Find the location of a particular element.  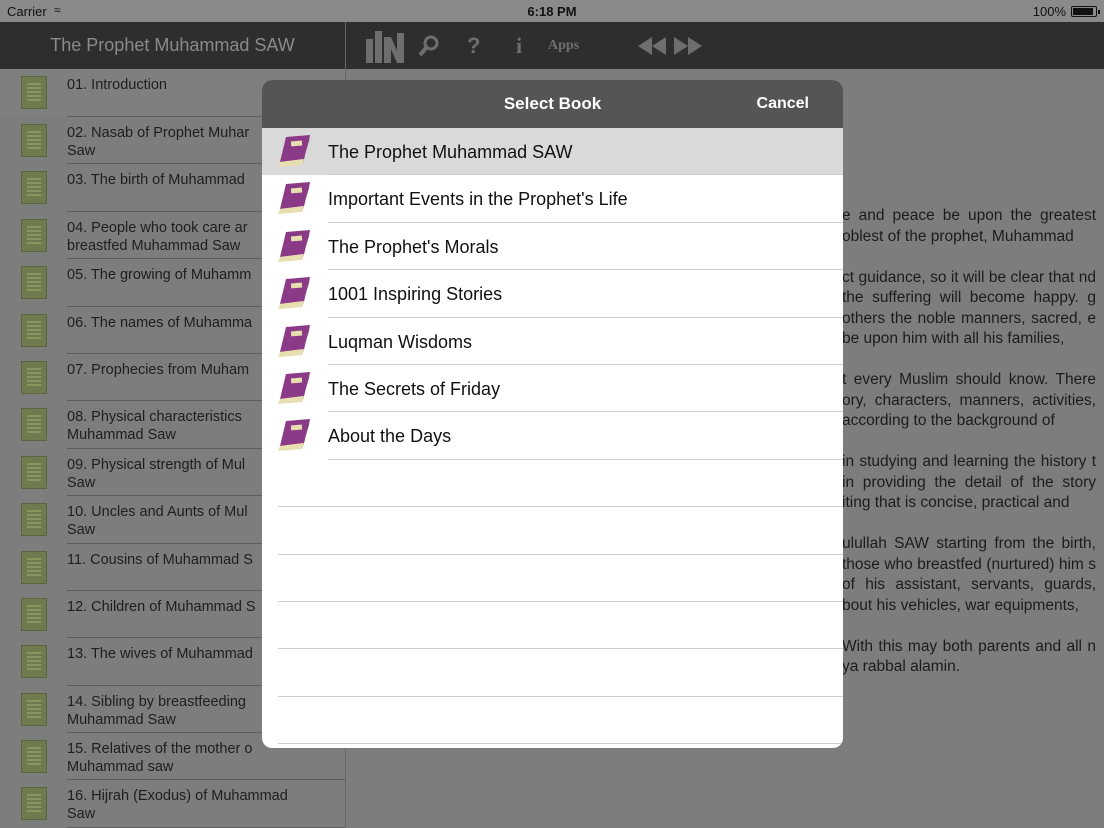

book-title: The Prophet's Morals is located at coordinates (413, 246).